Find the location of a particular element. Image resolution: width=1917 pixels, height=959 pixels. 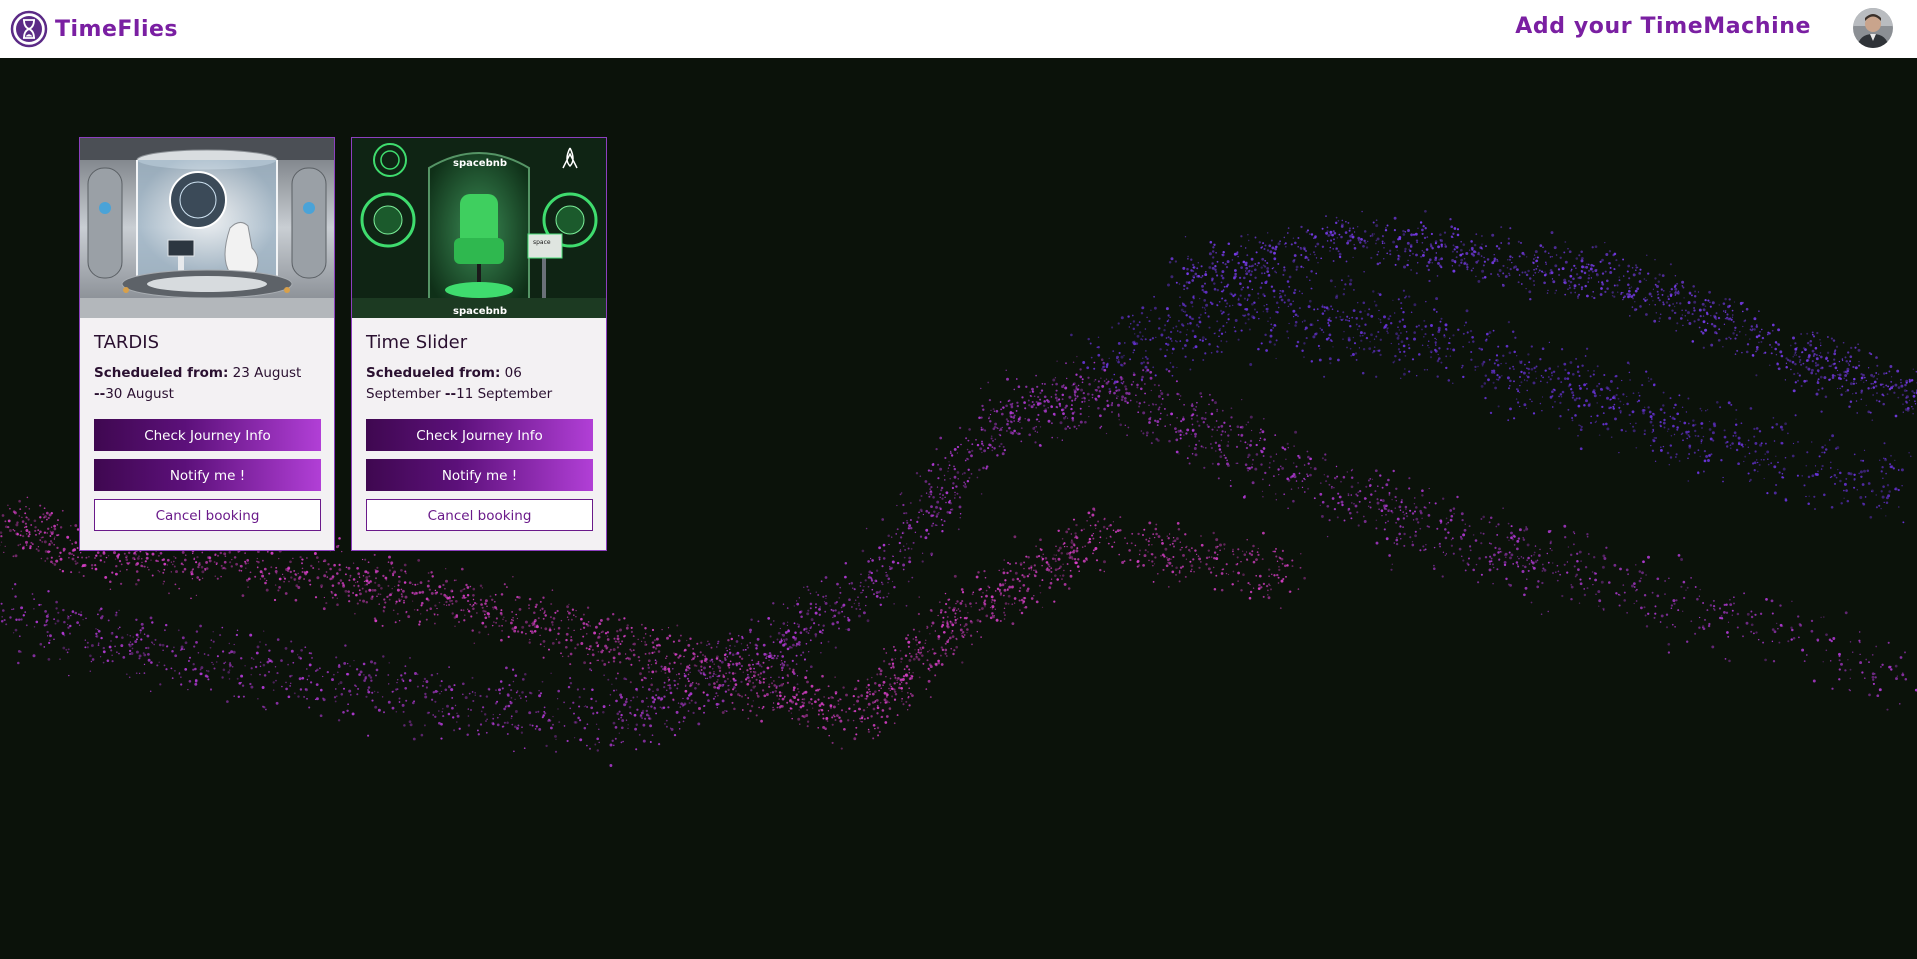

card-title: Time Slider is located at coordinates (417, 342).